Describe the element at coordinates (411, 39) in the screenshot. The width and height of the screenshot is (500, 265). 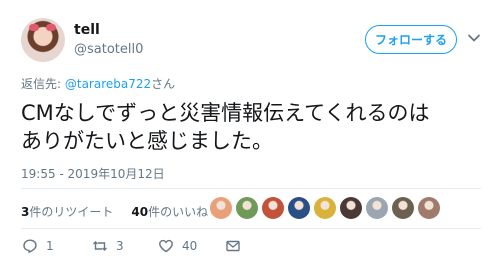
I see `follow-button: フォローする` at that location.